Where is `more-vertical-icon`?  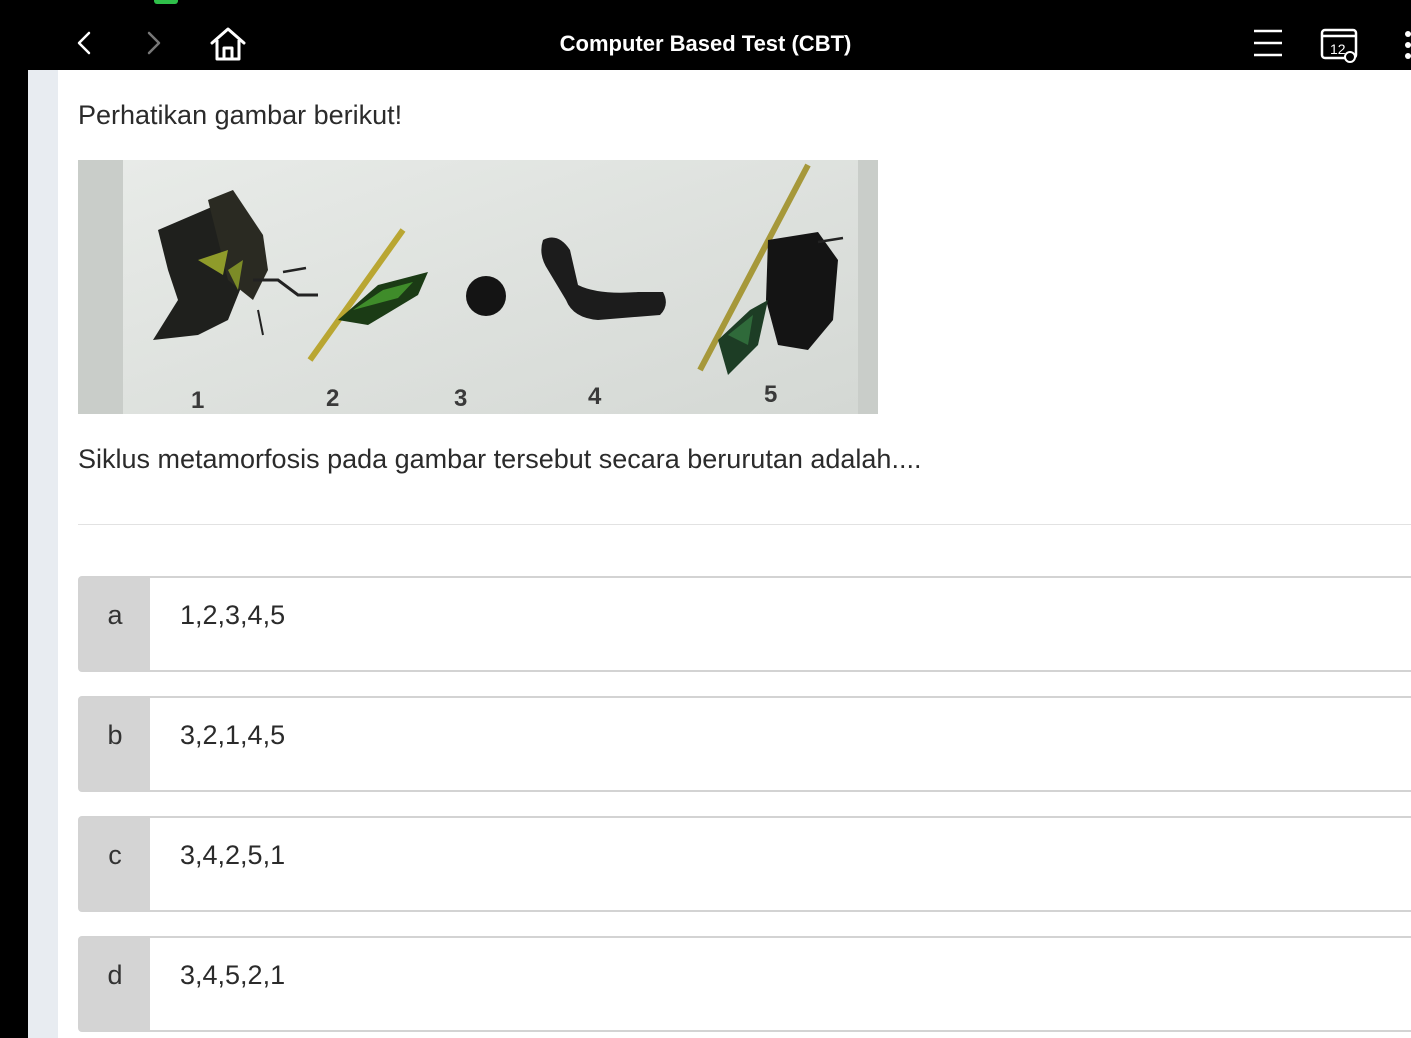 more-vertical-icon is located at coordinates (1408, 45).